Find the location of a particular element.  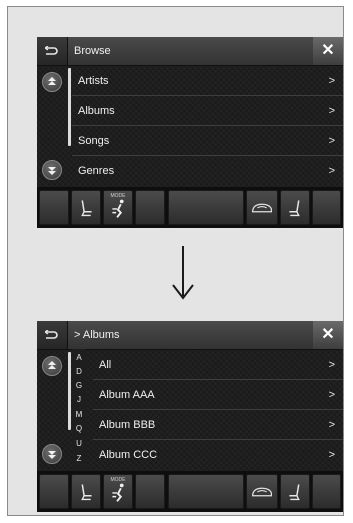

list-item-album-bbb: Album BBB > is located at coordinates (218, 425).